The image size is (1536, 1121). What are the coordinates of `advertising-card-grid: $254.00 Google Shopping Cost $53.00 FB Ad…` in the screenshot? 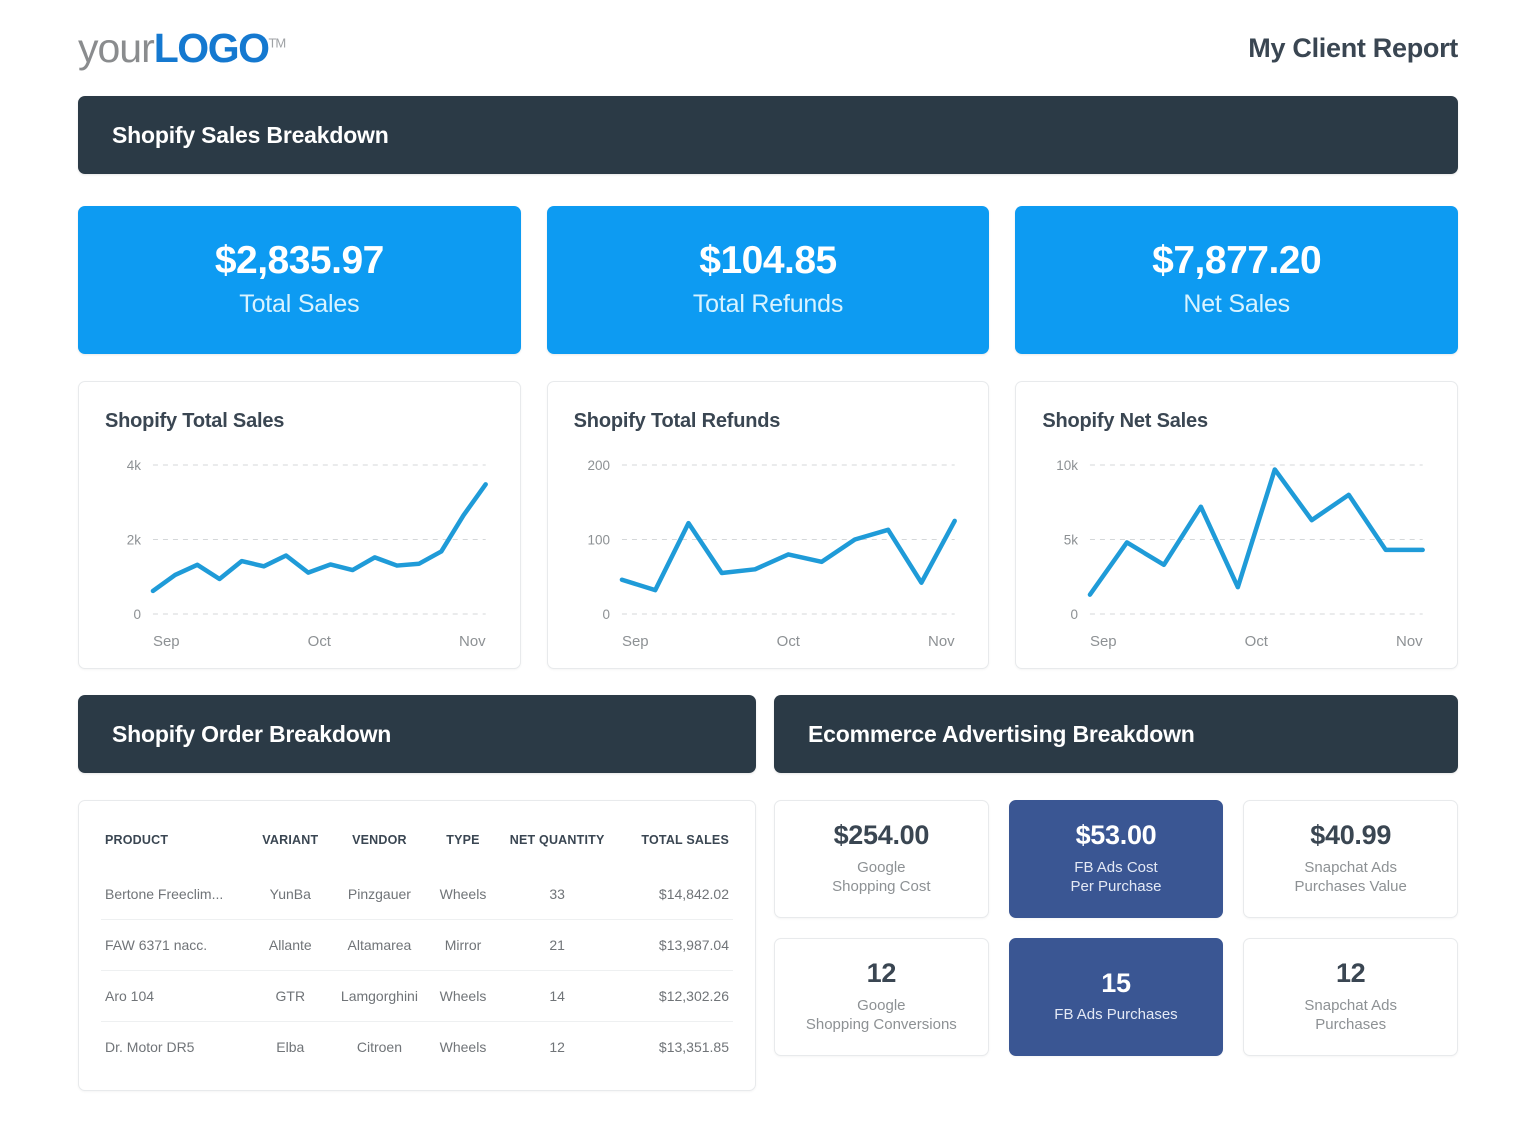 It's located at (1116, 945).